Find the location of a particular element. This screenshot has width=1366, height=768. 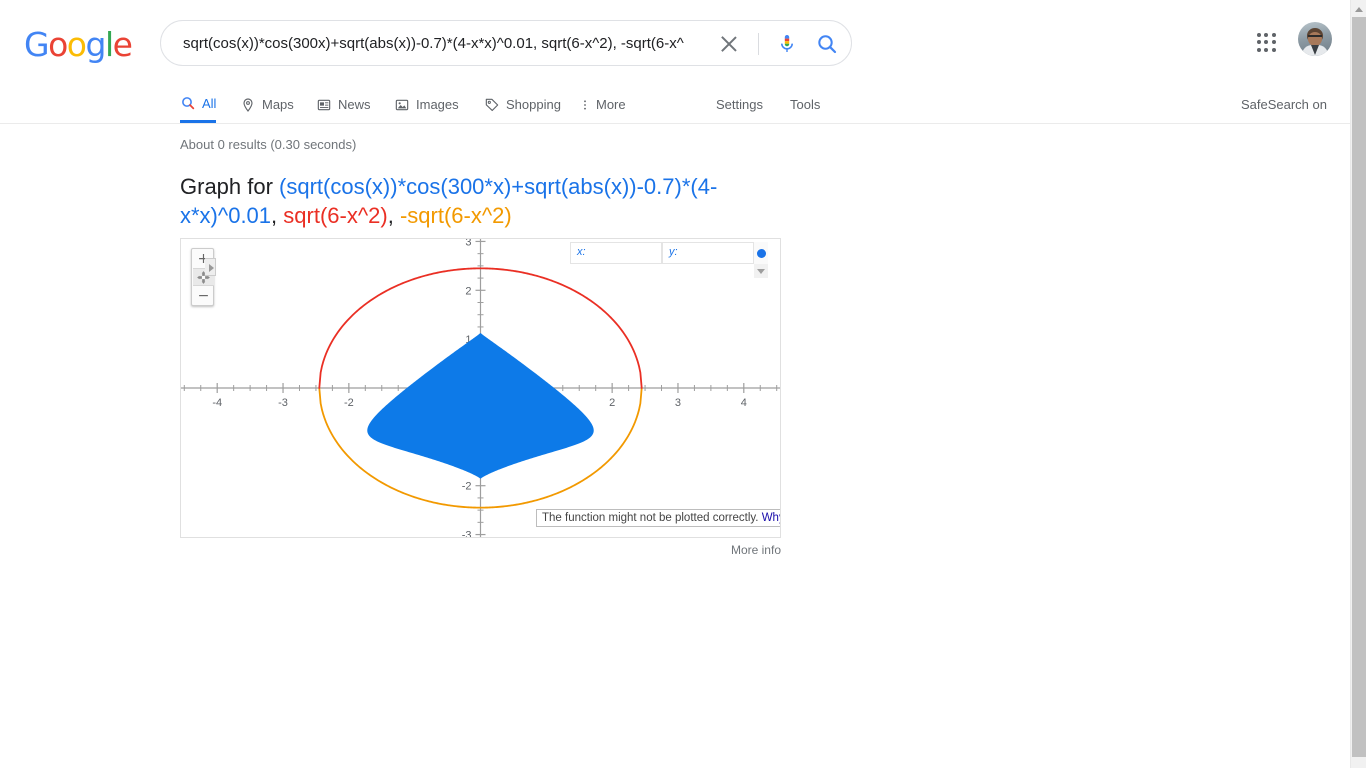

coordinate-y-field: y: is located at coordinates (708, 253).